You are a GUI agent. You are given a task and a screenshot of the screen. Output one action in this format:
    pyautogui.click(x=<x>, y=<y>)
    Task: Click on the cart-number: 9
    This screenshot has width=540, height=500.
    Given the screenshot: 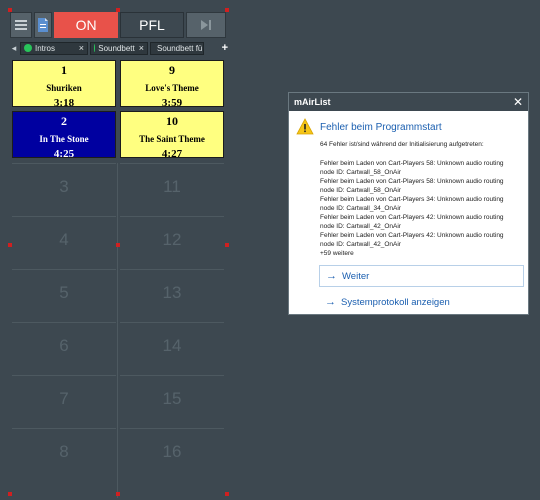 What is the action you would take?
    pyautogui.click(x=172, y=70)
    